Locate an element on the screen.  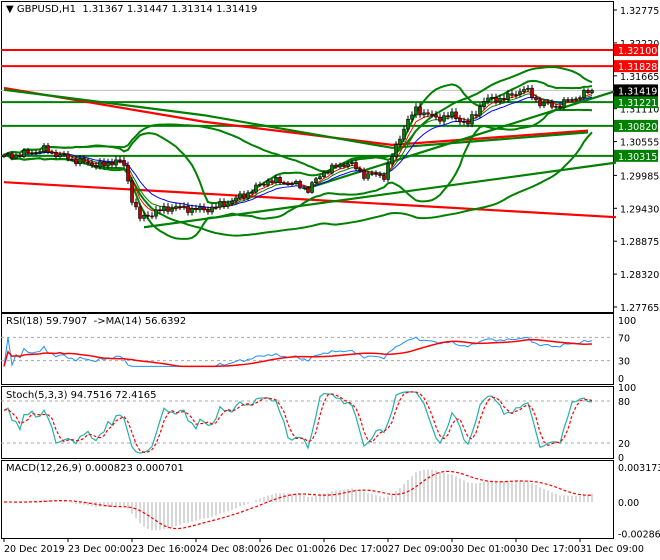
dropdown-triangle-icon: ▼ is located at coordinates (11, 9).